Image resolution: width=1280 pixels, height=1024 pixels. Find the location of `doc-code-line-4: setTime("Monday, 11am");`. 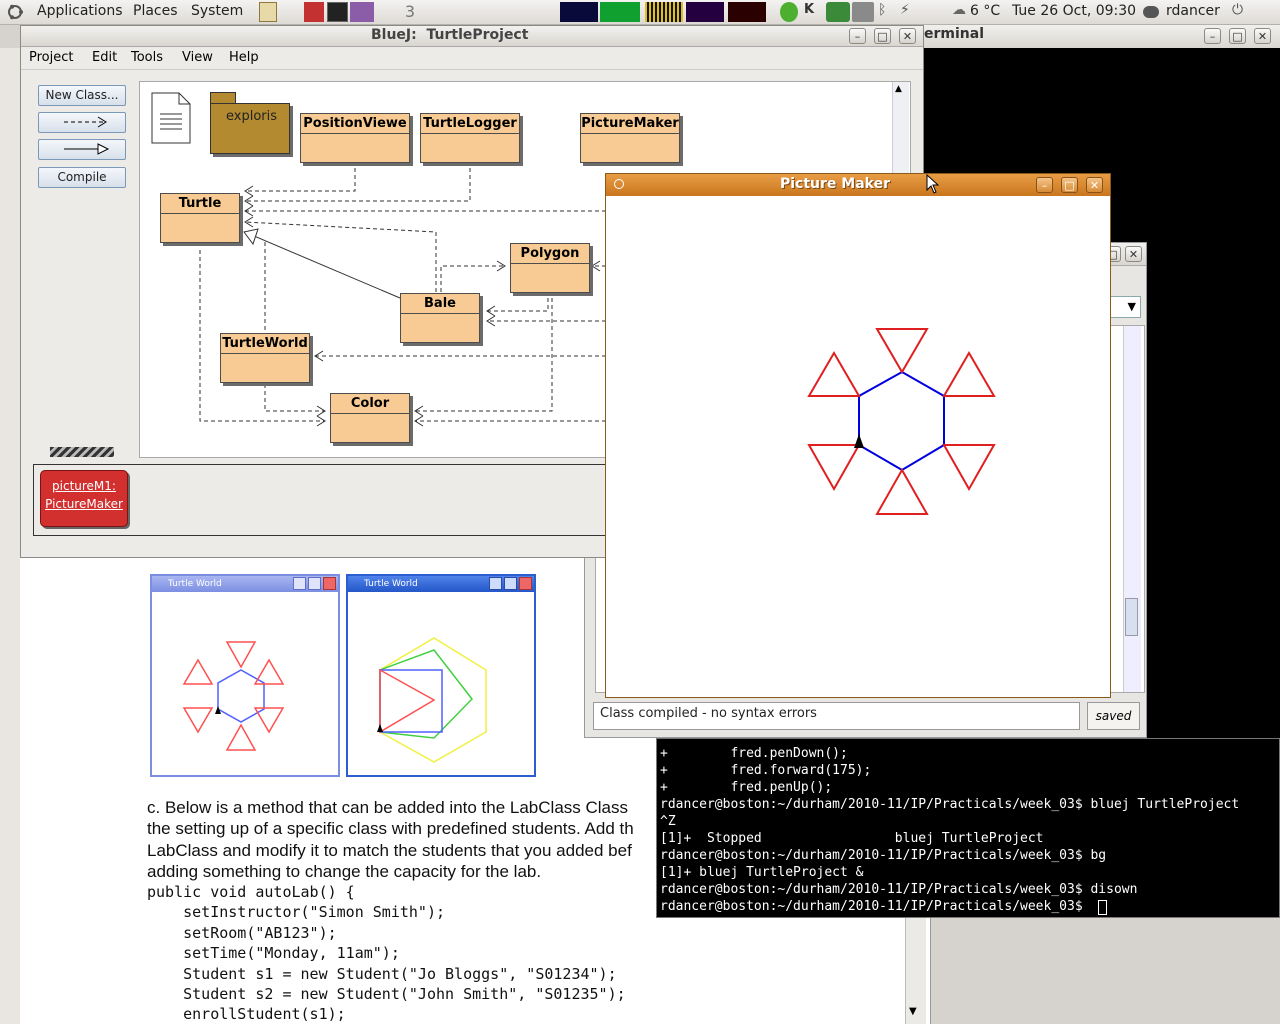

doc-code-line-4: setTime("Monday, 11am"); is located at coordinates (273, 953).